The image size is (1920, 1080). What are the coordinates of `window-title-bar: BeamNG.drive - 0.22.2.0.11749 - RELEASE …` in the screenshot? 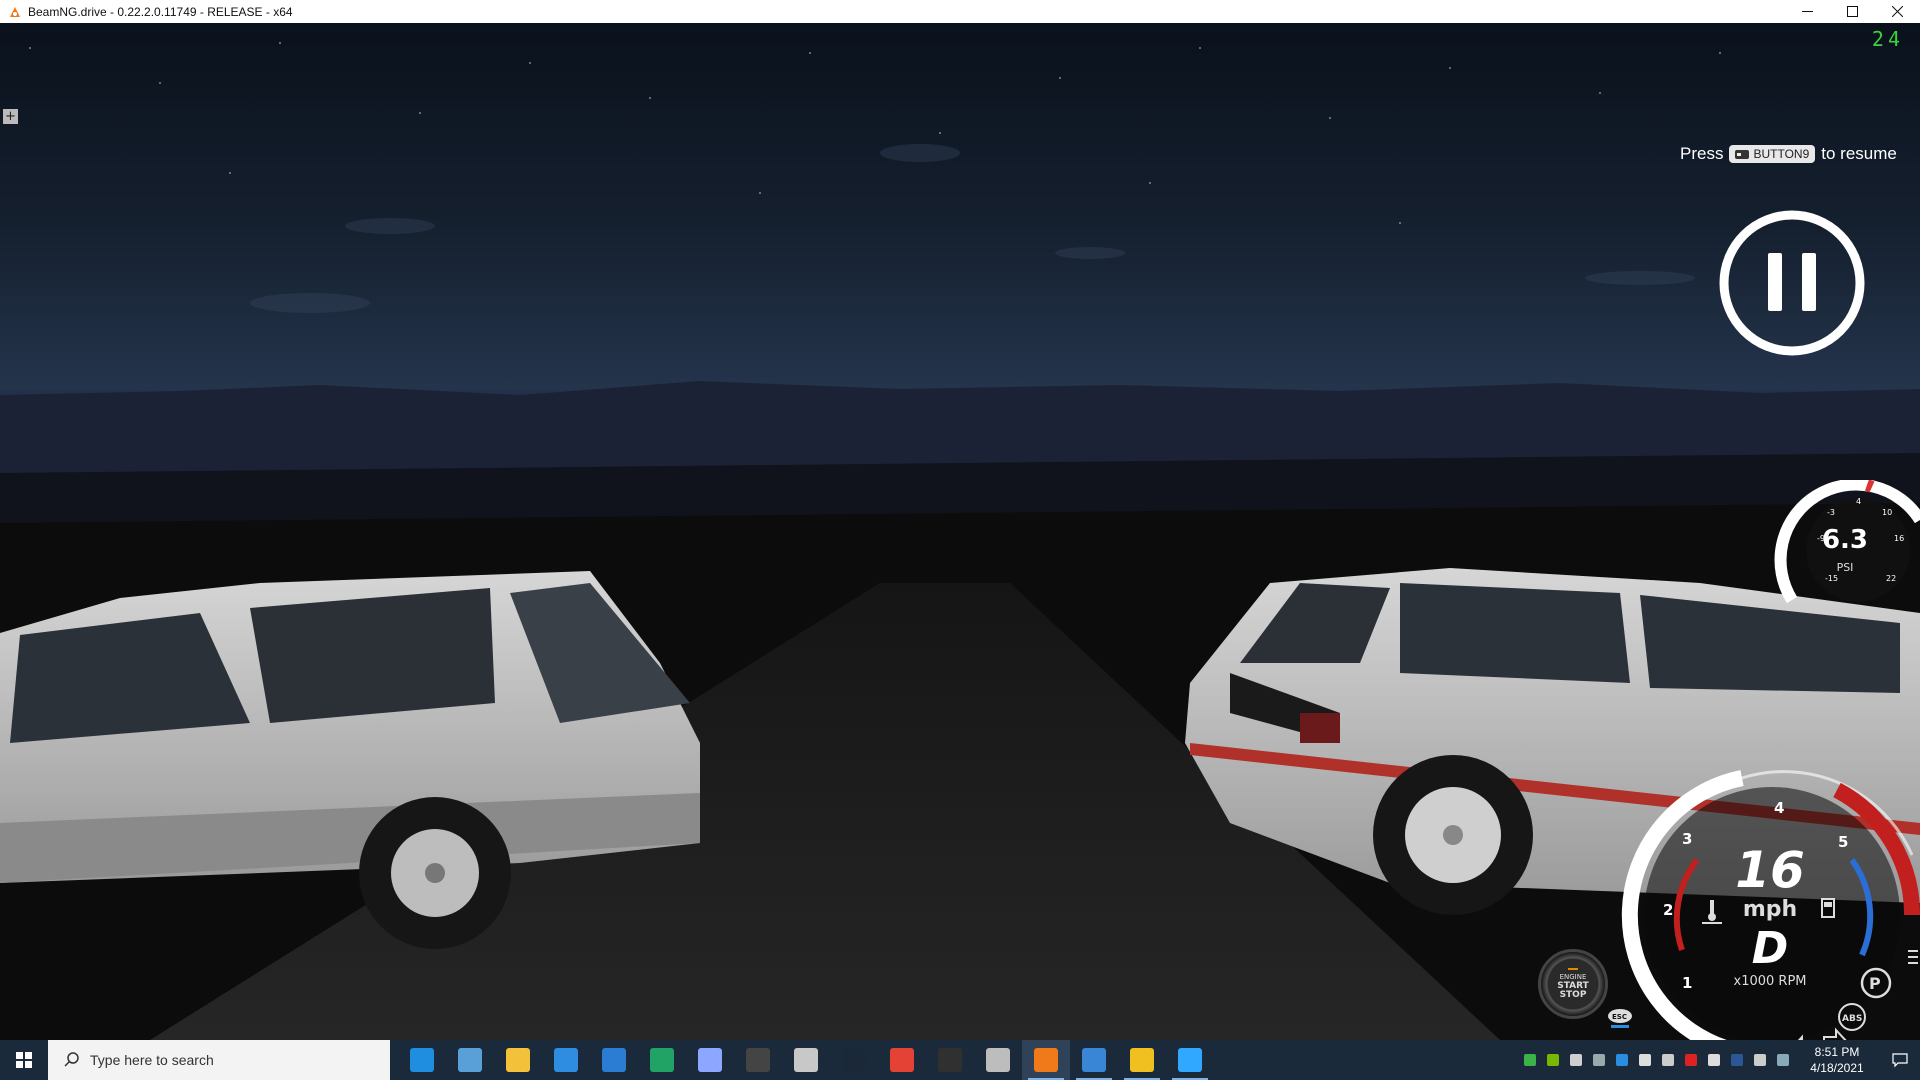 It's located at (960, 11).